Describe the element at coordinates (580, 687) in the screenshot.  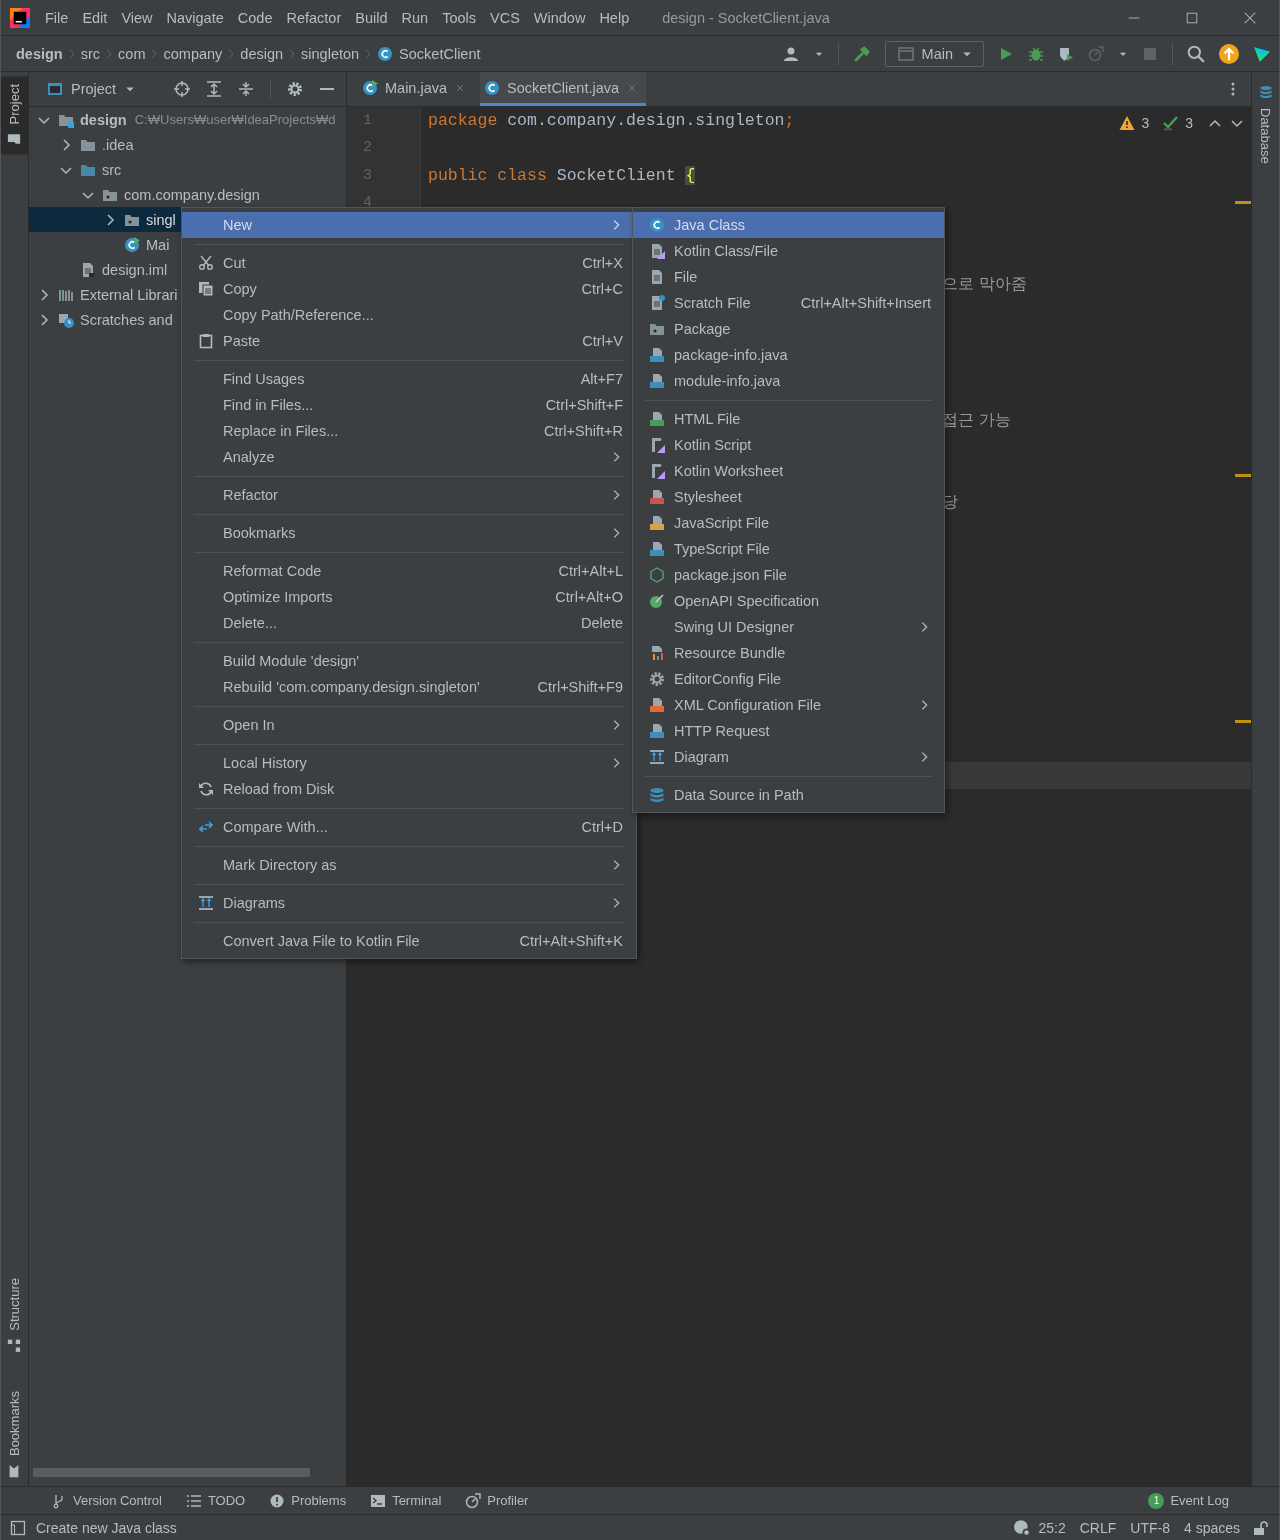
I see `keyboard-shortcut: Ctrl+Shift+F9` at that location.